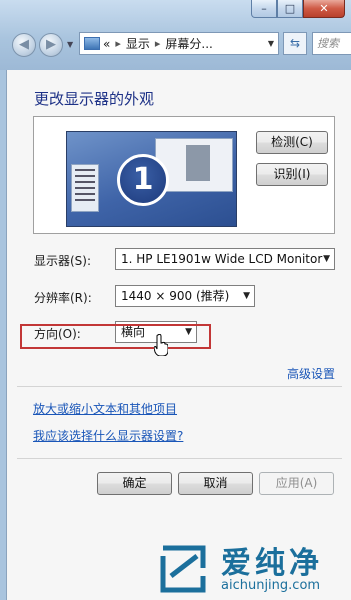 This screenshot has height=600, width=351. I want to click on arrow-right-icon: ▶, so click(51, 44).